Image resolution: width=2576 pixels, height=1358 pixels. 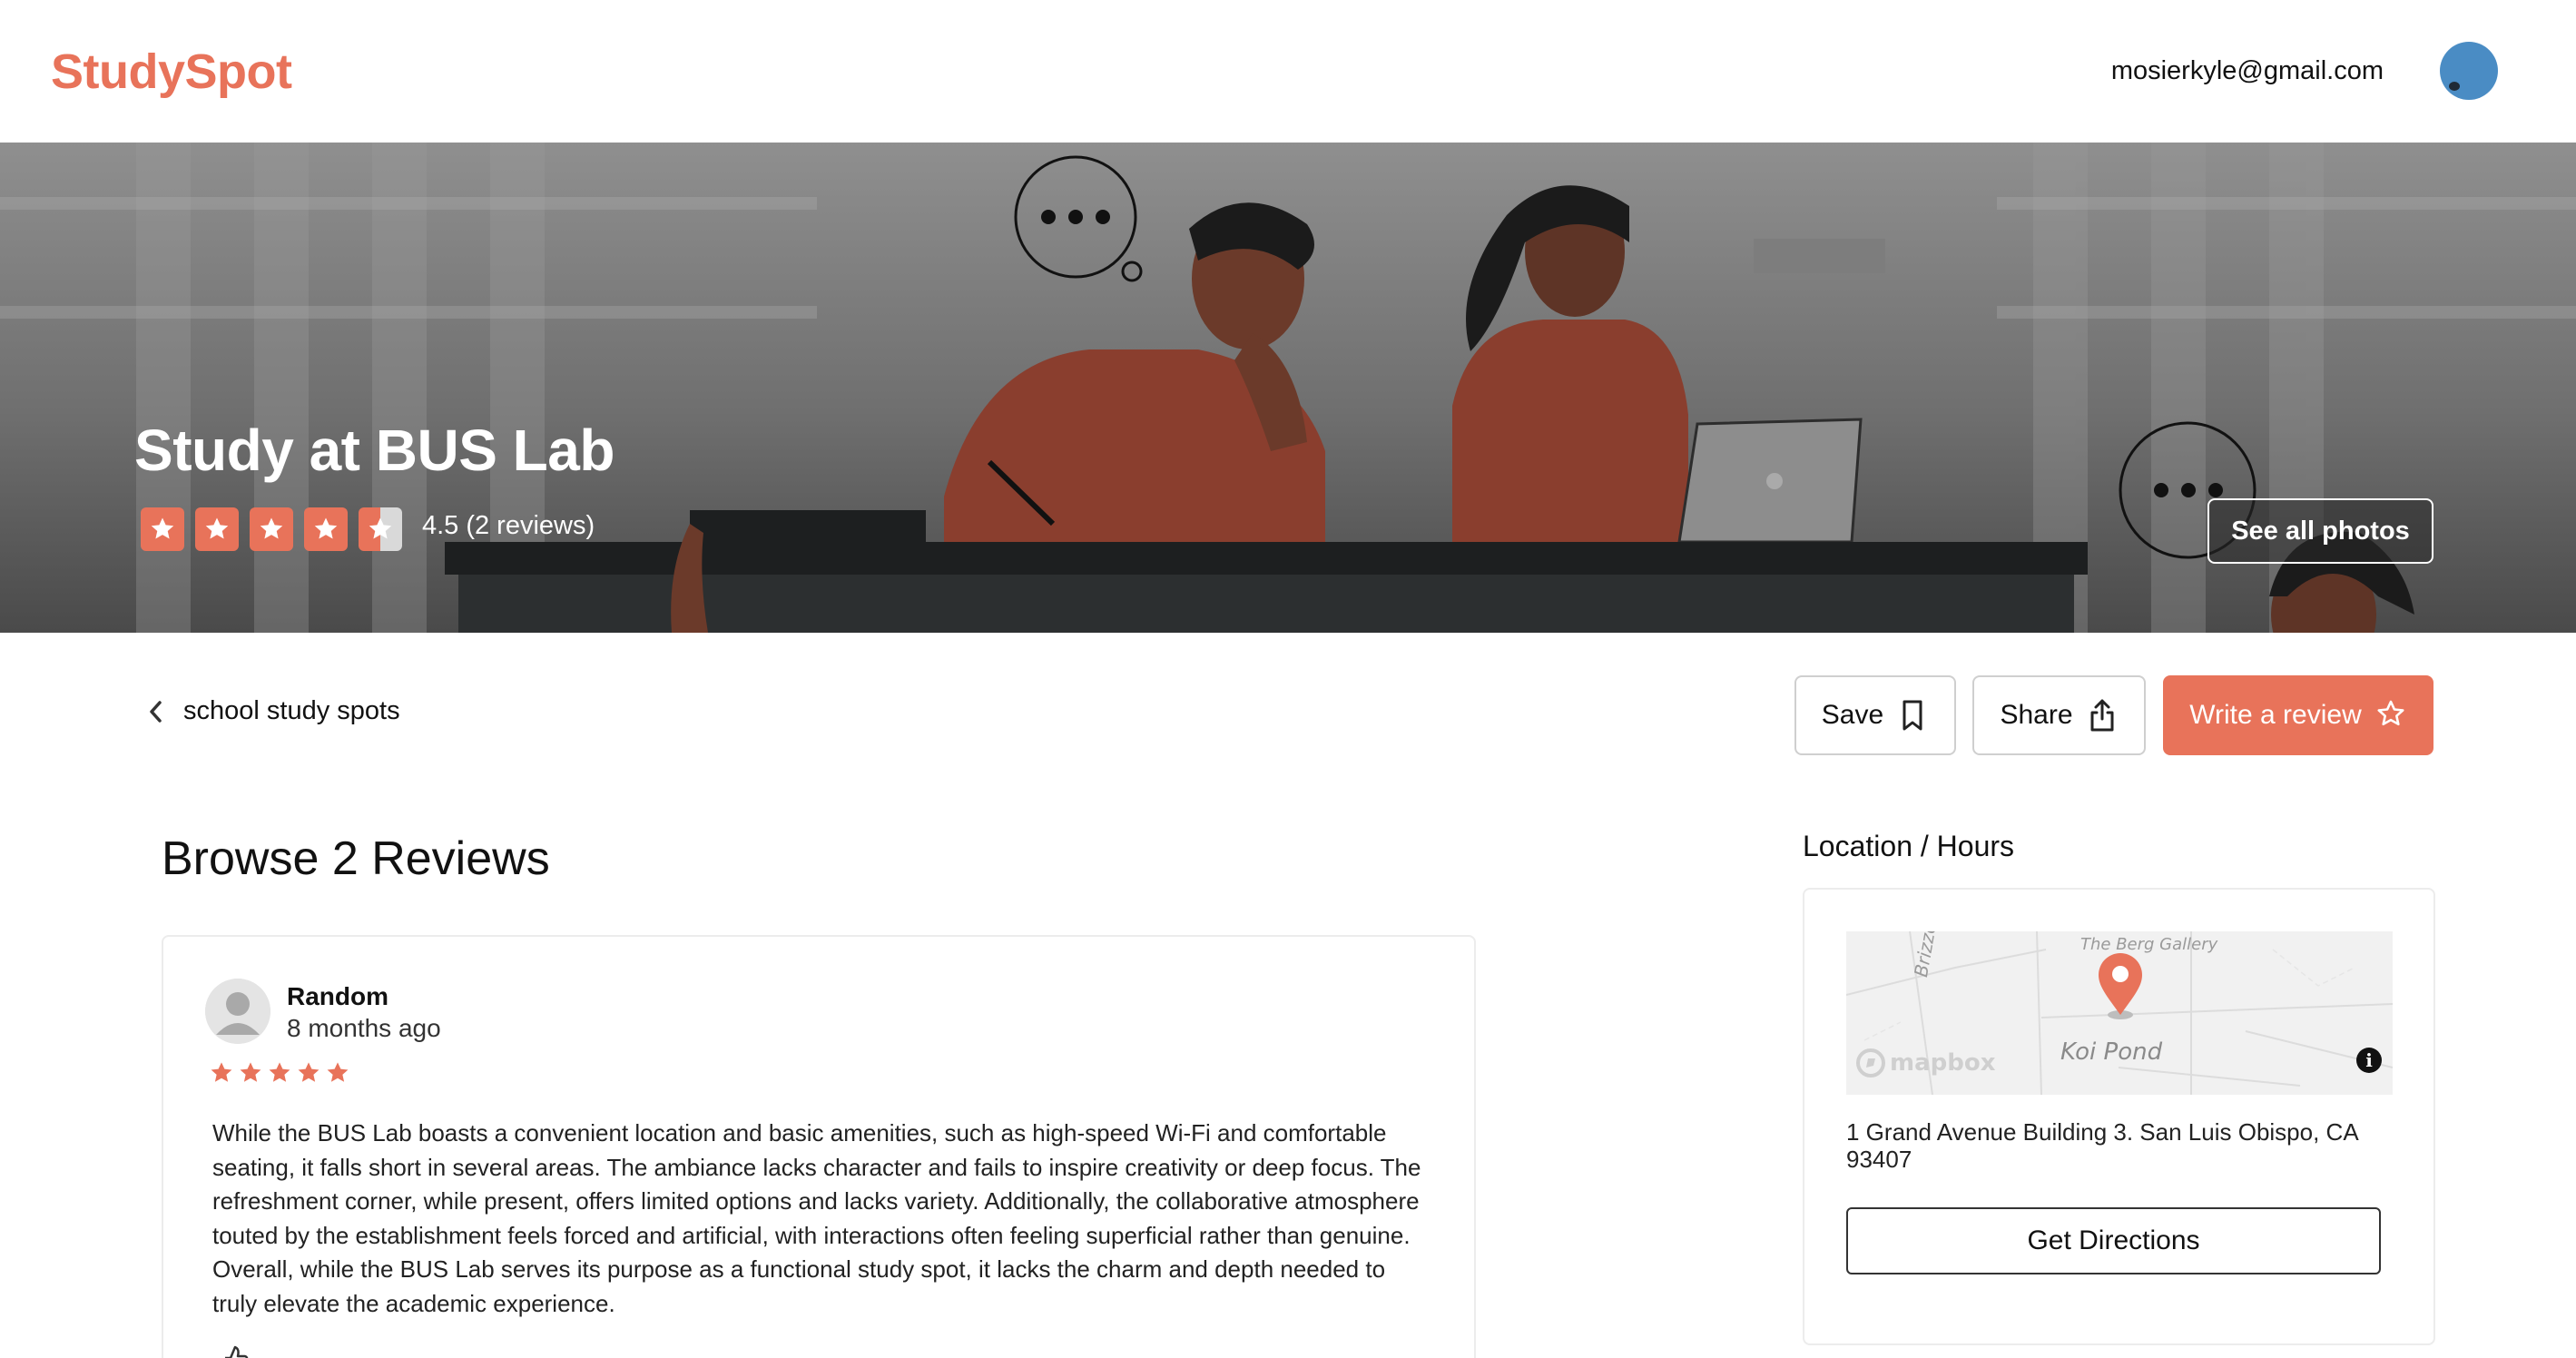 What do you see at coordinates (2036, 715) in the screenshot?
I see `share-button-label: Share` at bounding box center [2036, 715].